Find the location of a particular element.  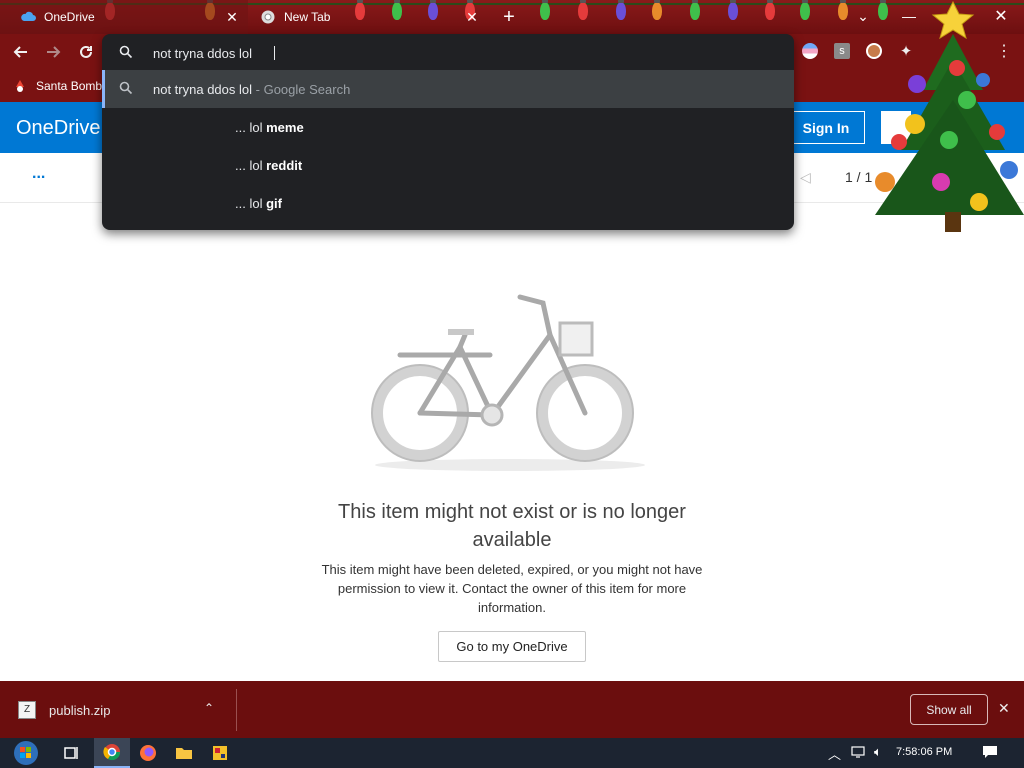

bookmark-label: Santa Bomb is located at coordinates (69, 86).